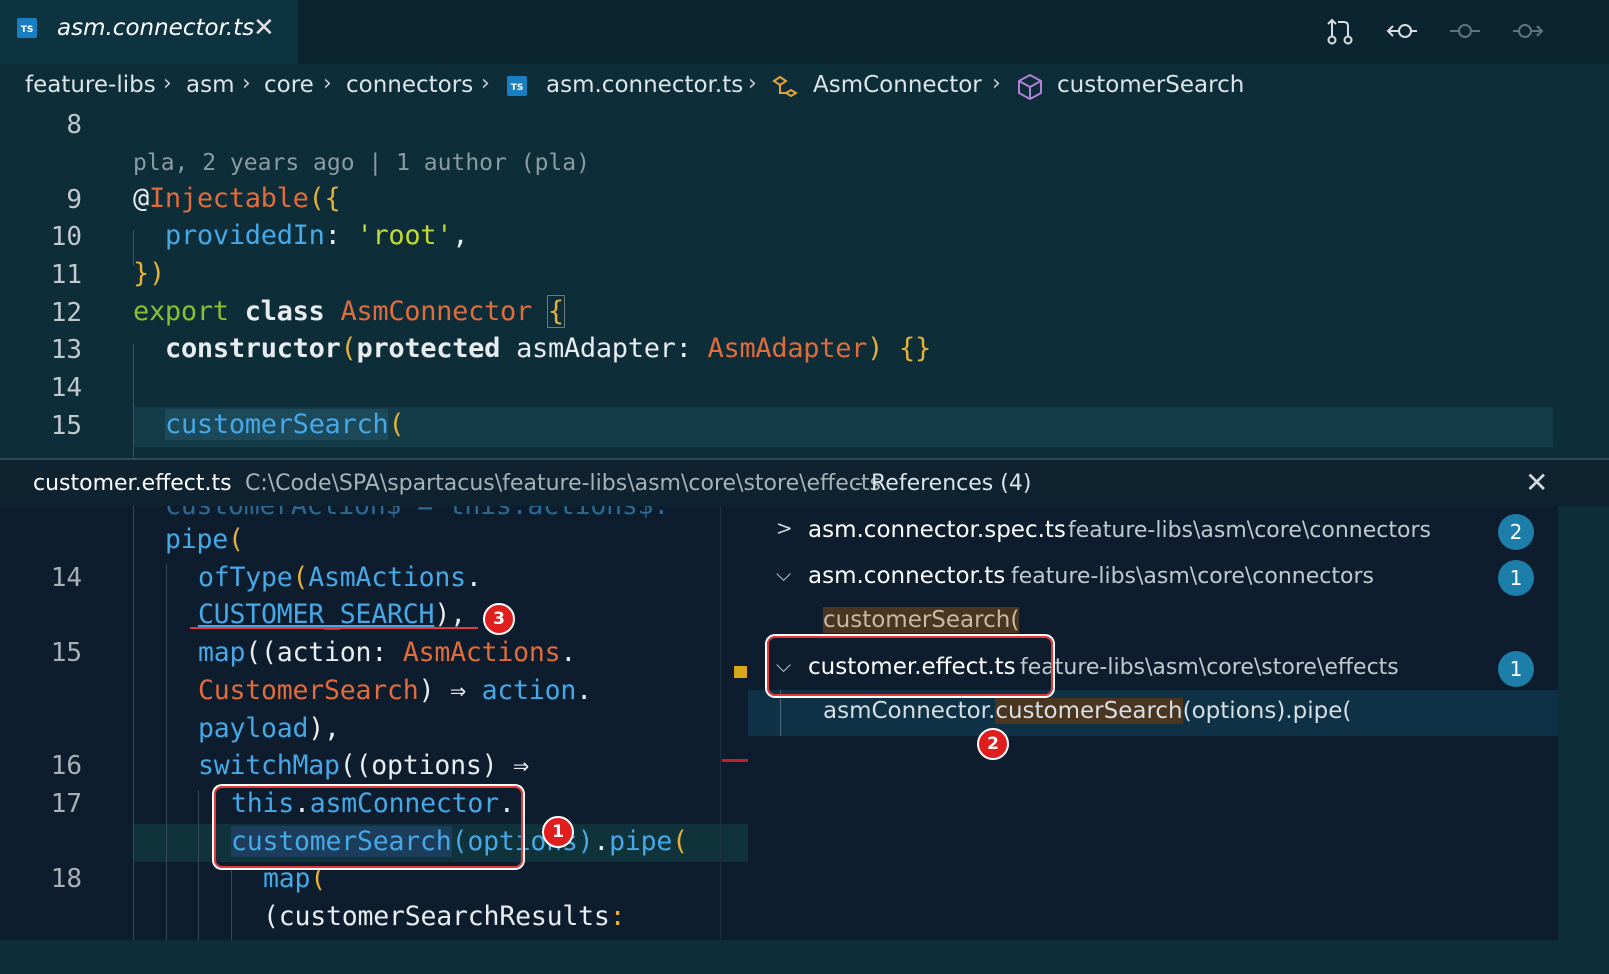 The width and height of the screenshot is (1609, 974). I want to click on minimap, so click(1582, 284).